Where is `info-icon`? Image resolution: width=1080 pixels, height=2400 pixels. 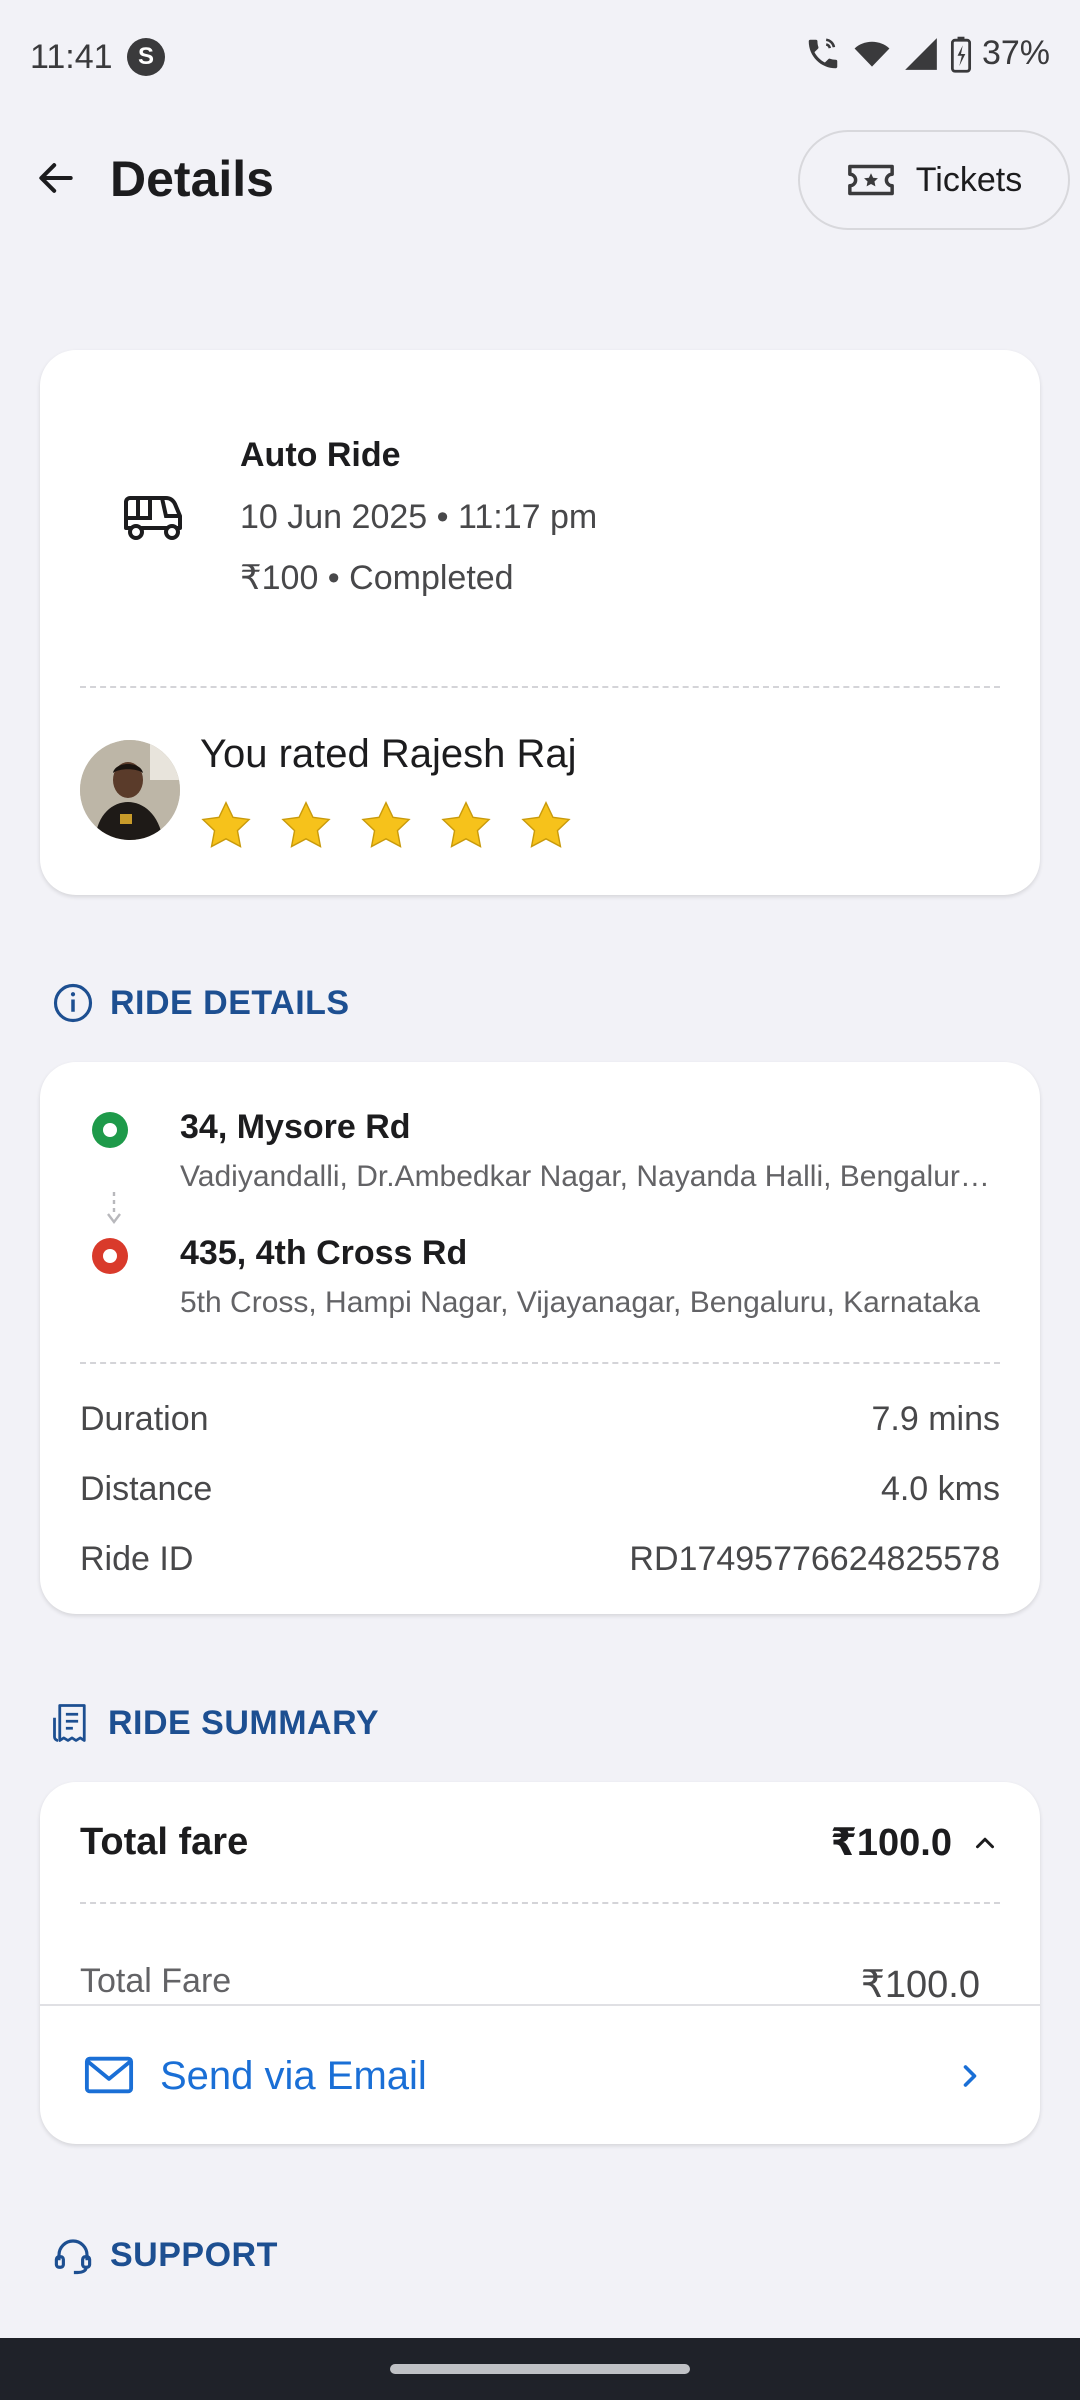
info-icon is located at coordinates (73, 1003).